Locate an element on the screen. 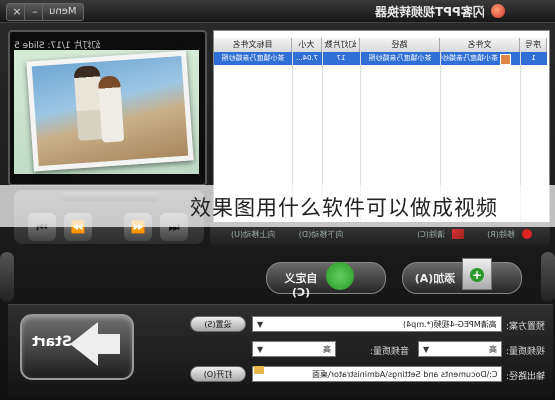  remove-button: 移除(R) is located at coordinates (501, 234).